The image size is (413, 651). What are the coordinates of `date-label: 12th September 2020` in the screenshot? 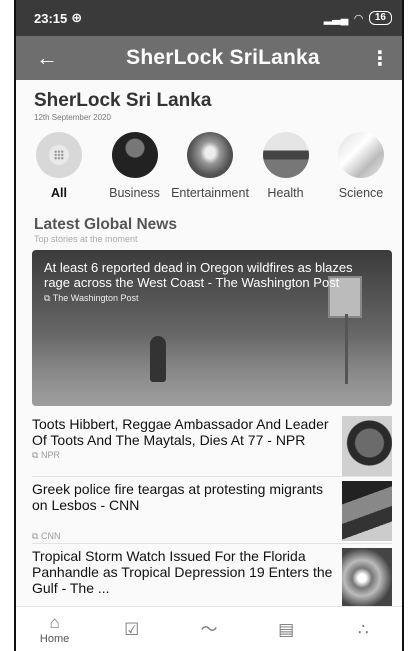 It's located at (72, 117).